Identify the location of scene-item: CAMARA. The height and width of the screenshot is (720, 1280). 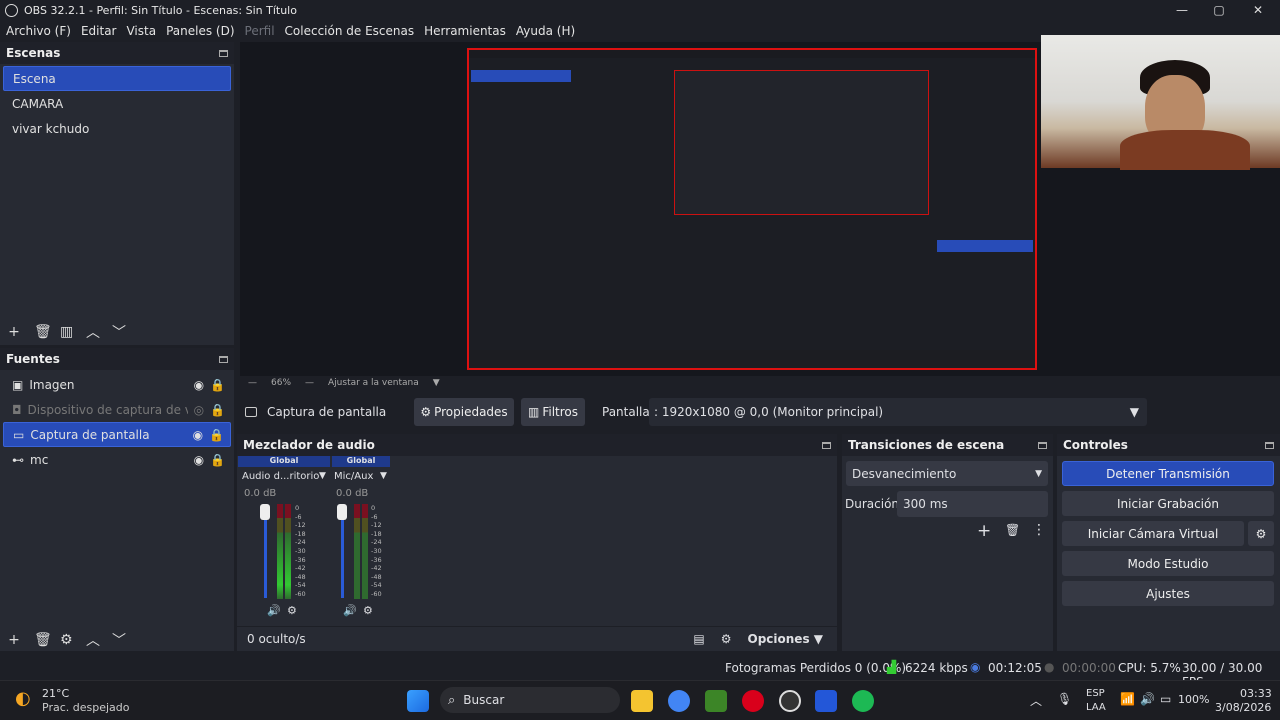
(117, 103).